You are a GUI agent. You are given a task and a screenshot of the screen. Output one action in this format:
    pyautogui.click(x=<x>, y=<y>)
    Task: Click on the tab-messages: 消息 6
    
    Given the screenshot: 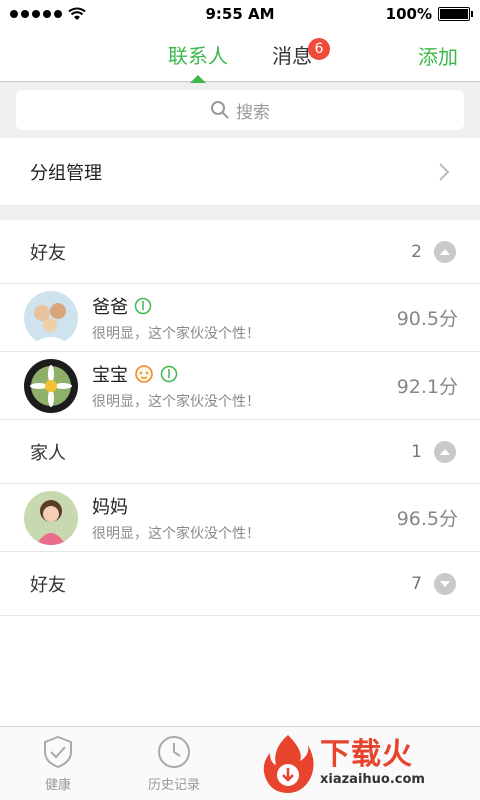 What is the action you would take?
    pyautogui.click(x=292, y=55)
    